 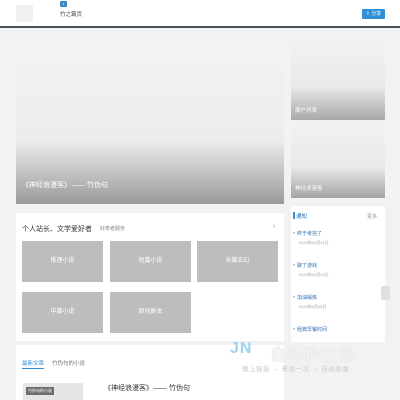 I want to click on notice-item: 聊了游戏, so click(x=304, y=265).